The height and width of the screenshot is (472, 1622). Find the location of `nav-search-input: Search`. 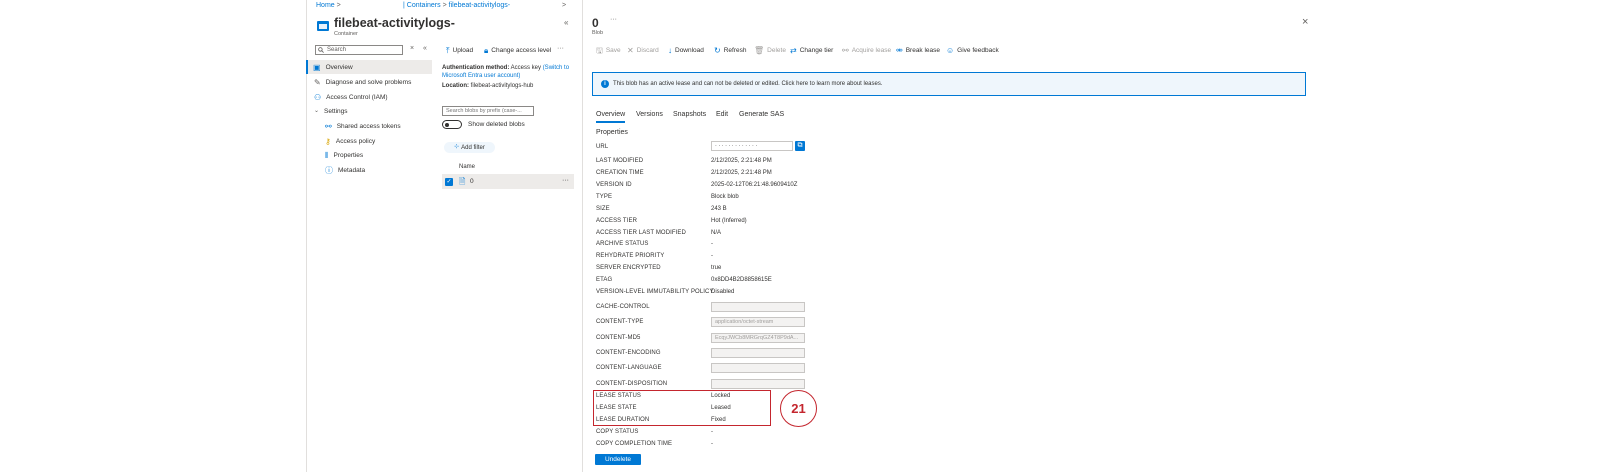

nav-search-input: Search is located at coordinates (359, 50).